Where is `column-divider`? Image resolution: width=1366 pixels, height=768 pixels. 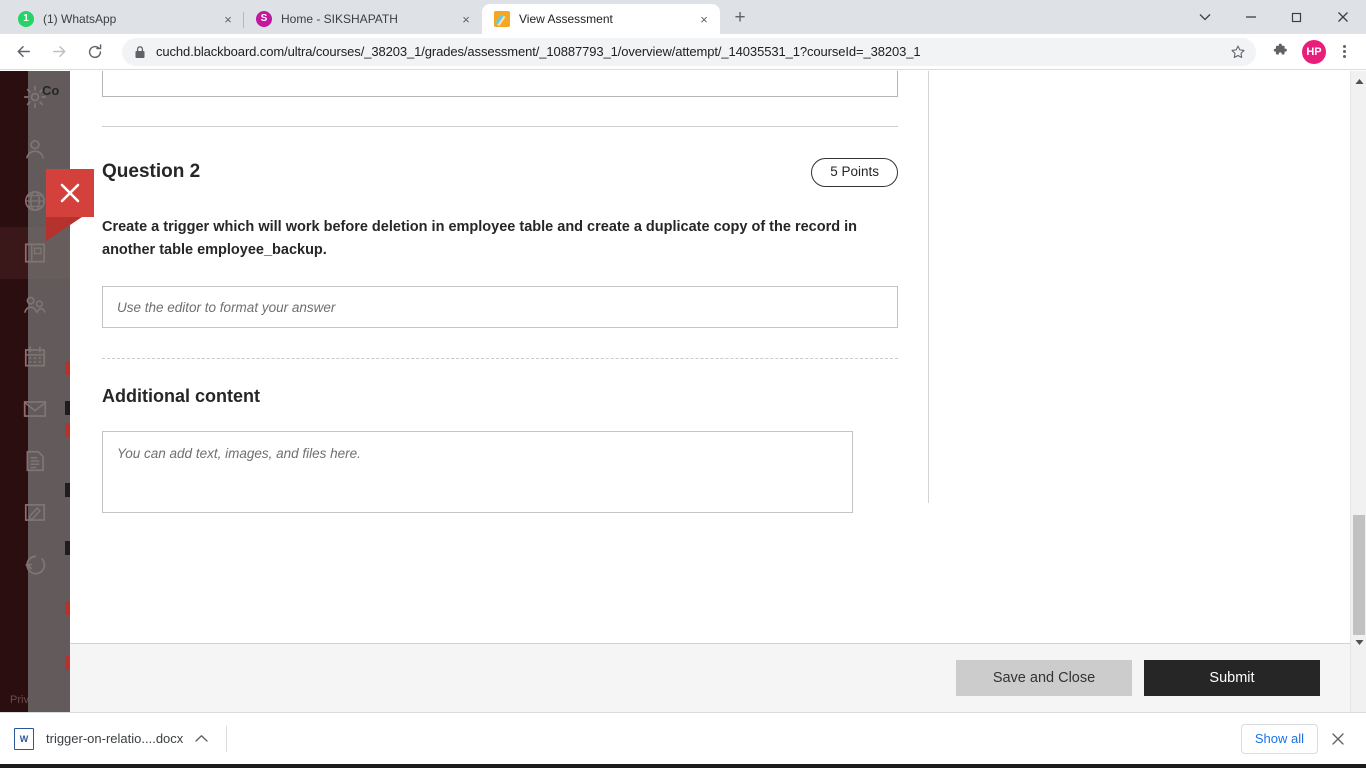 column-divider is located at coordinates (928, 287).